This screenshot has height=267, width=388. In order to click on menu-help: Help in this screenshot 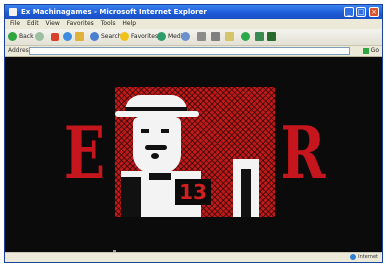, I will do `click(129, 23)`.